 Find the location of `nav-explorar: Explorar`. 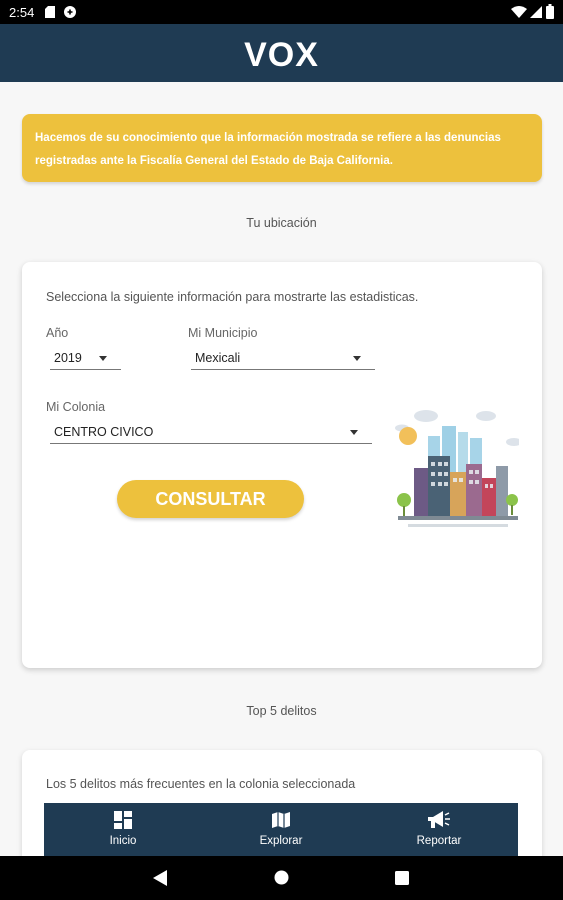

nav-explorar: Explorar is located at coordinates (281, 829).